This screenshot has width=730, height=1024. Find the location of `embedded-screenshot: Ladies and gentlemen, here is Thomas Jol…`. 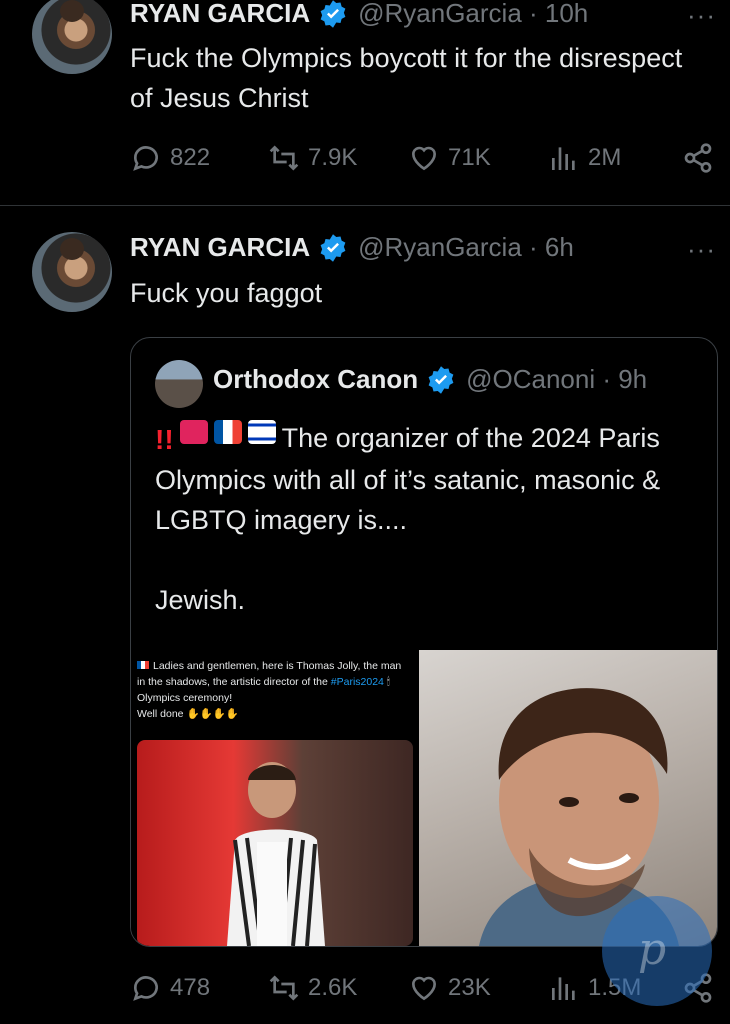

embedded-screenshot: Ladies and gentlemen, here is Thomas Jol… is located at coordinates (274, 798).